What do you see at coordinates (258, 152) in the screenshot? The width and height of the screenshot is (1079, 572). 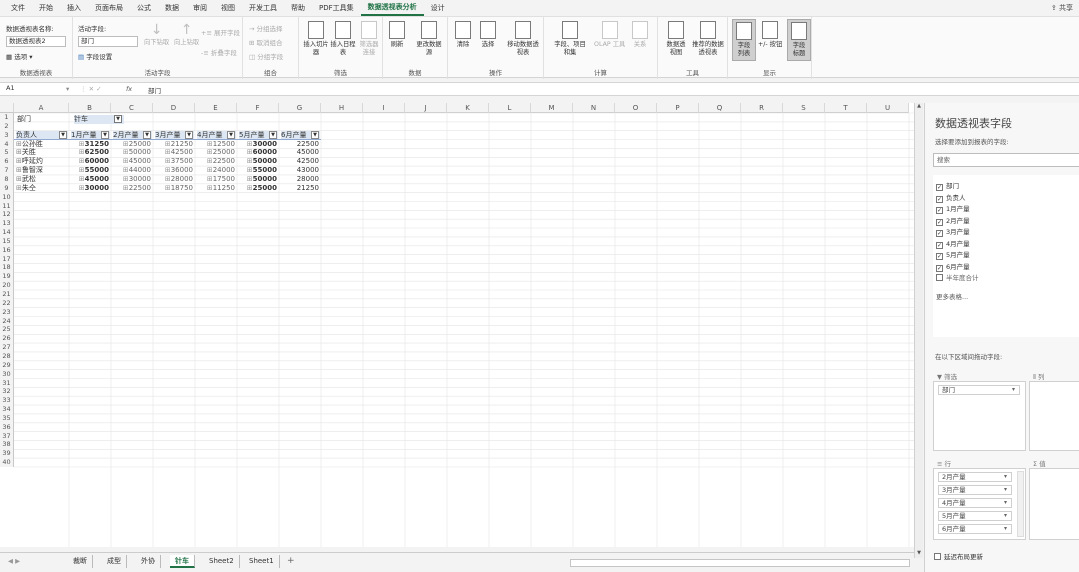 I see `pivot-value-cell: ⊞60000` at bounding box center [258, 152].